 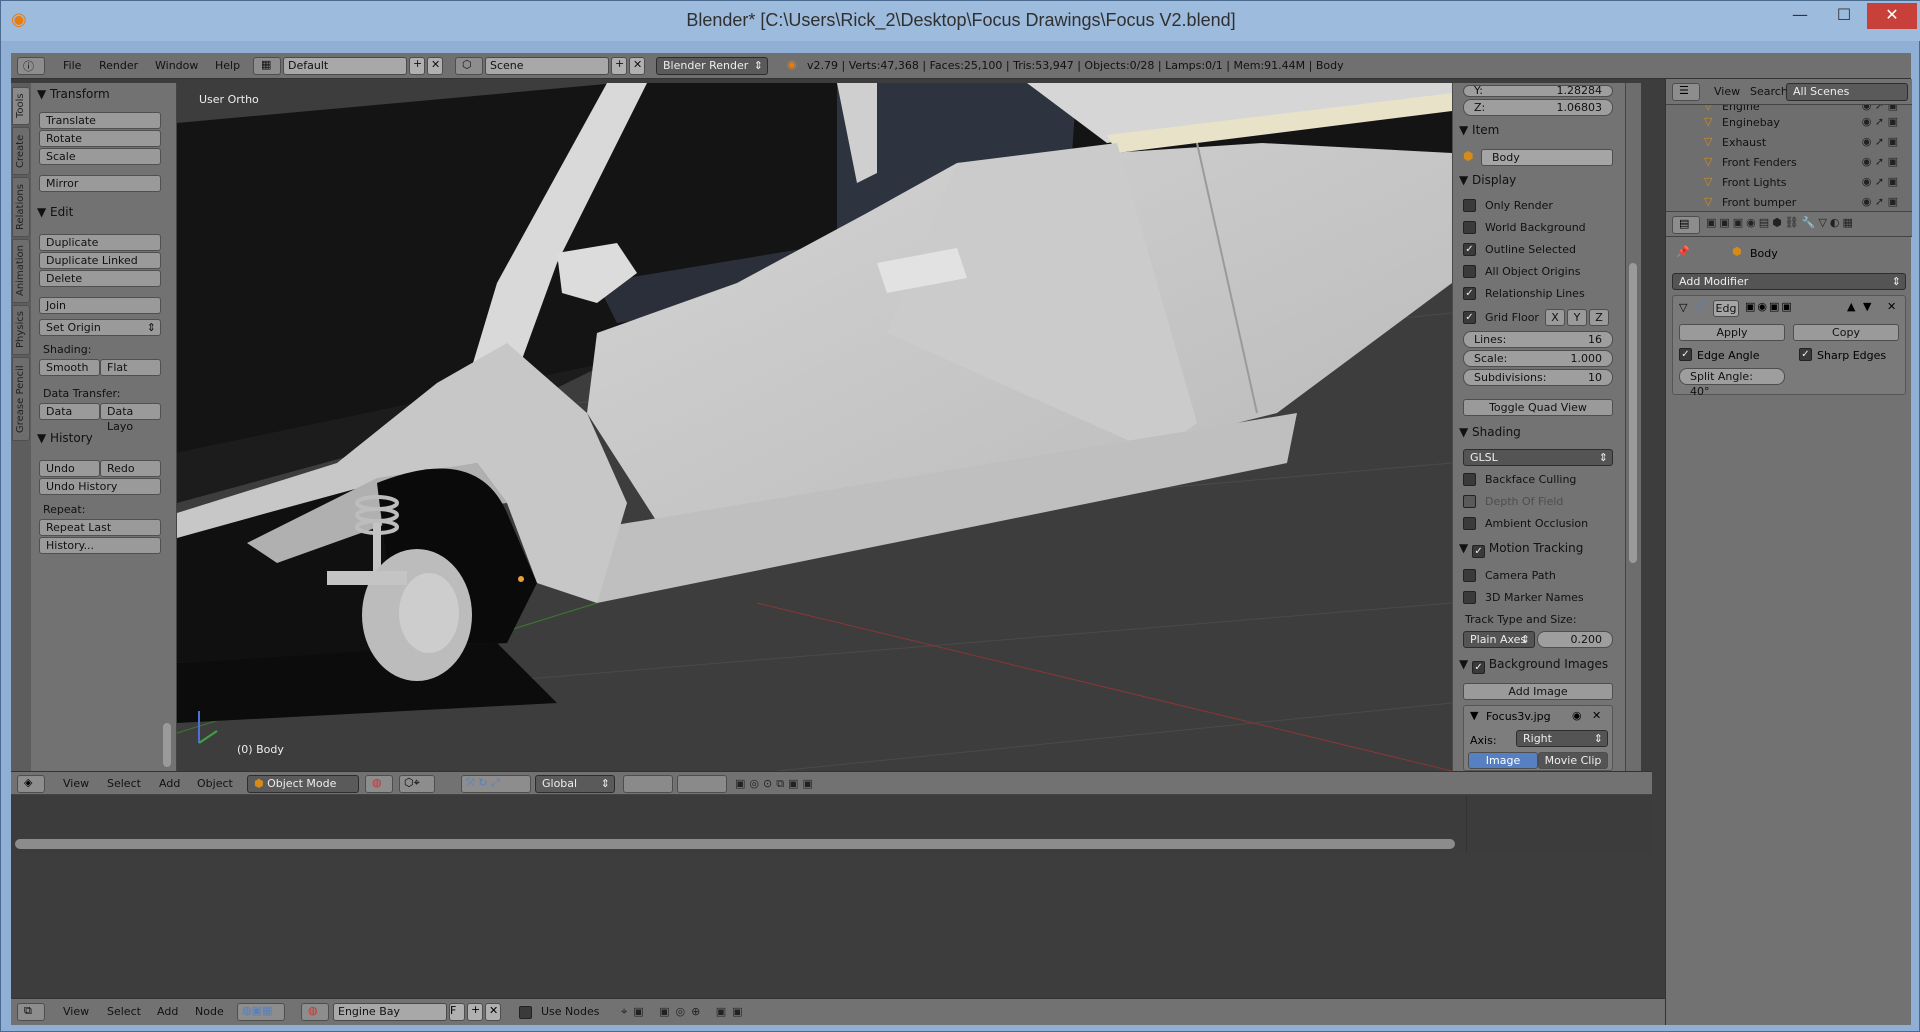 What do you see at coordinates (390, 1012) in the screenshot?
I see `material-name-field: Engine Bay` at bounding box center [390, 1012].